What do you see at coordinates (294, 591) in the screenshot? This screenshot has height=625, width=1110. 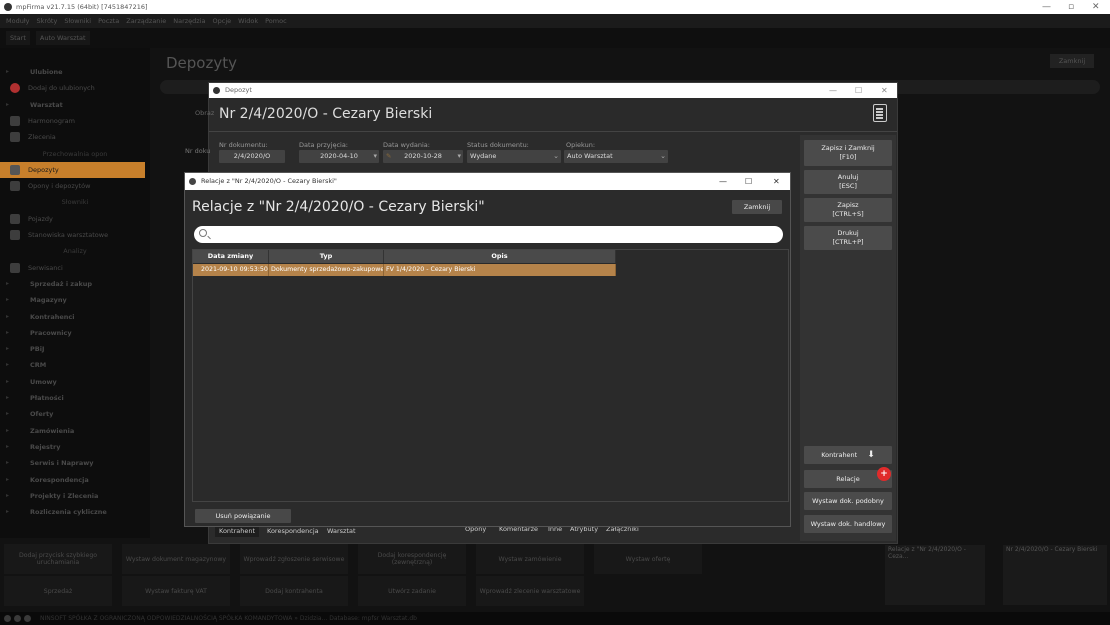 I see `quick-action-tile: Dodaj kontrahenta` at bounding box center [294, 591].